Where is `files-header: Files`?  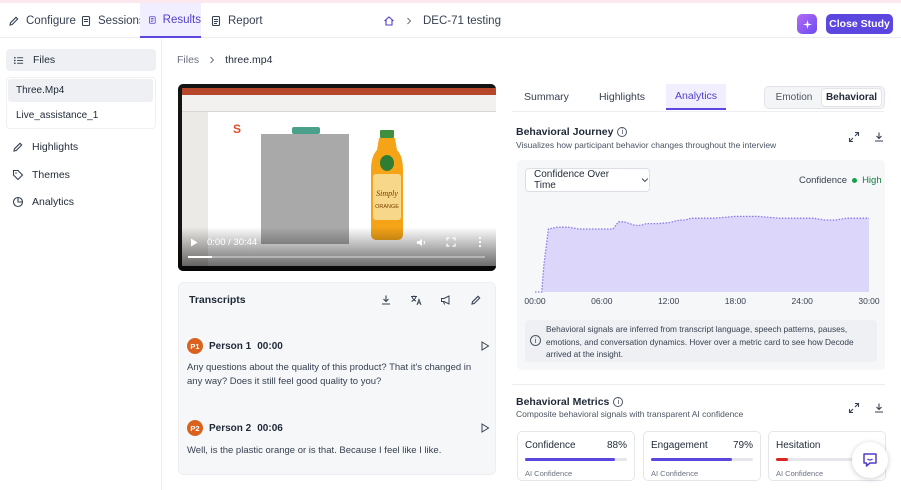
files-header: Files is located at coordinates (81, 60).